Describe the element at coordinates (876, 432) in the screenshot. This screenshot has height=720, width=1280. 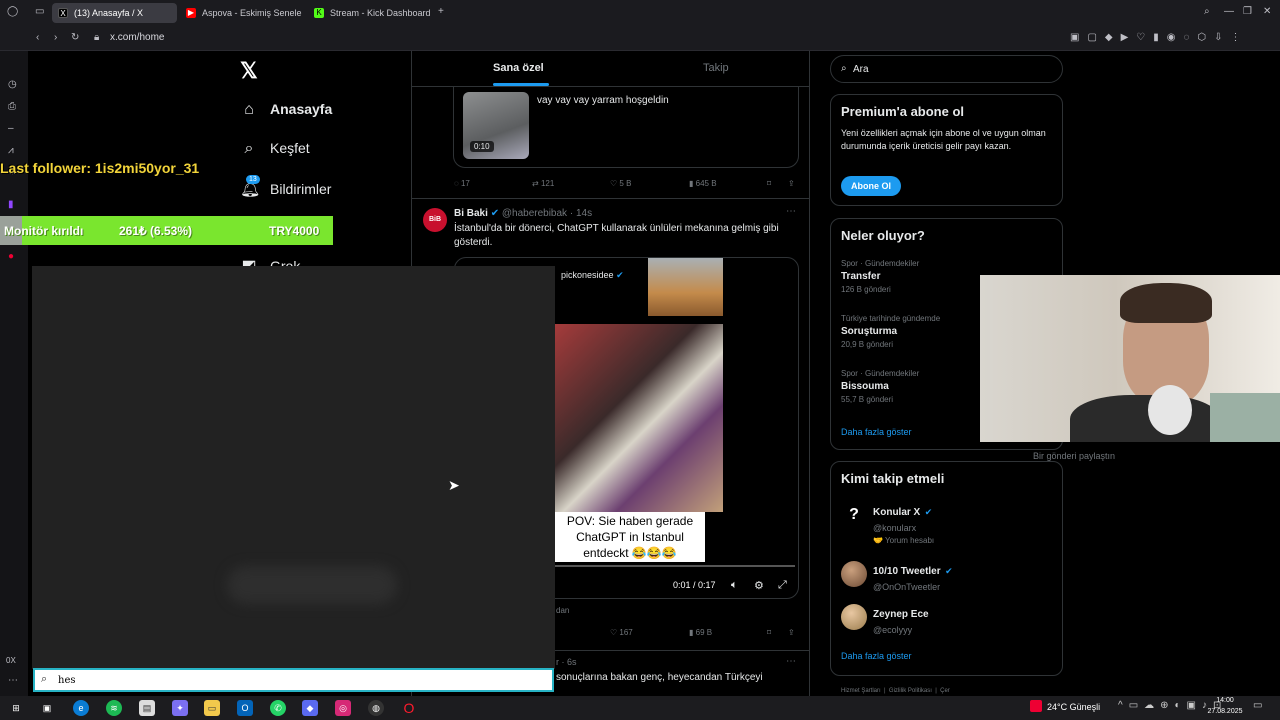
I see `trends-show-more: Daha fazla göster` at that location.